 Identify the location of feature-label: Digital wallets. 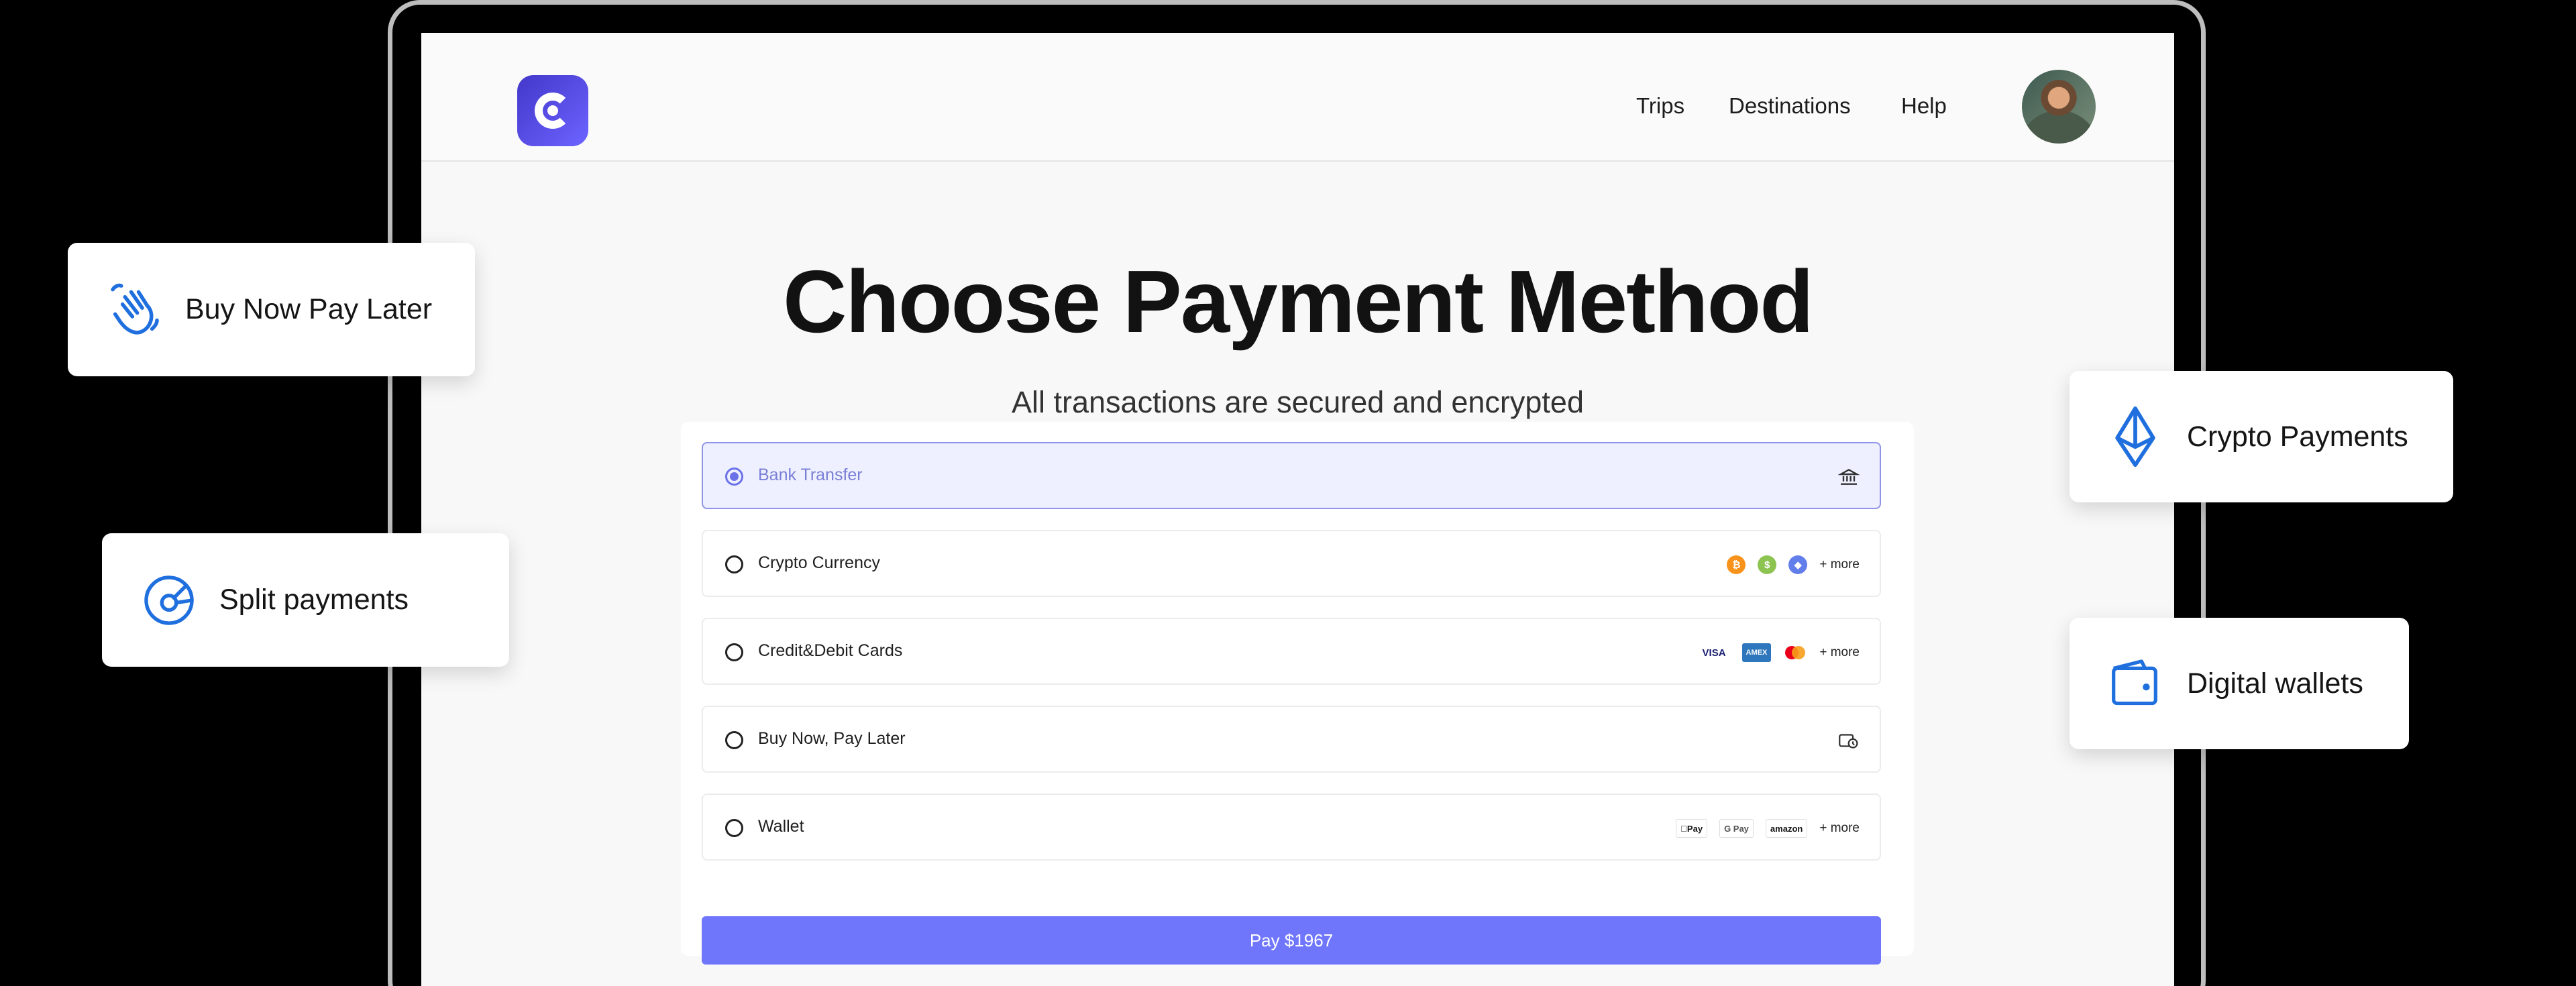
(2275, 683).